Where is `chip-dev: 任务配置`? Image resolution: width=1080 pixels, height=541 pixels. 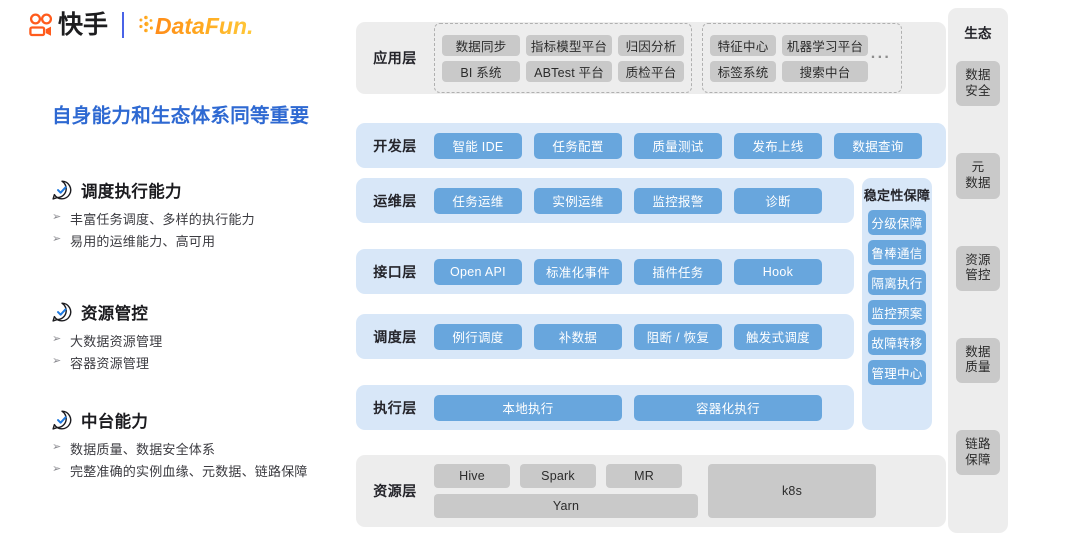
chip-dev: 任务配置 is located at coordinates (578, 145).